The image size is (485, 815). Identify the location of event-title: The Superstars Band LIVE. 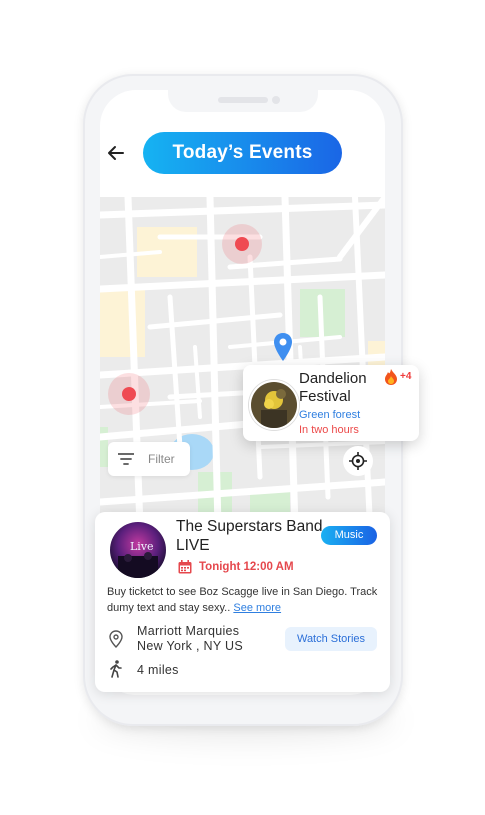
(249, 536).